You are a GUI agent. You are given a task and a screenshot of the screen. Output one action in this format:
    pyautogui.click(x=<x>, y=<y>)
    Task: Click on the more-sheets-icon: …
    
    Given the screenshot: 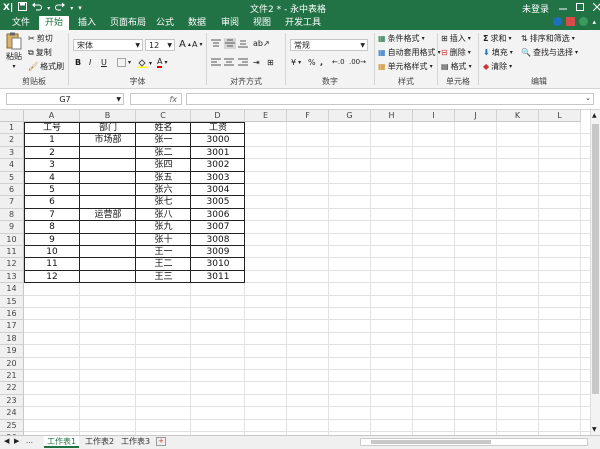 What is the action you would take?
    pyautogui.click(x=29, y=441)
    